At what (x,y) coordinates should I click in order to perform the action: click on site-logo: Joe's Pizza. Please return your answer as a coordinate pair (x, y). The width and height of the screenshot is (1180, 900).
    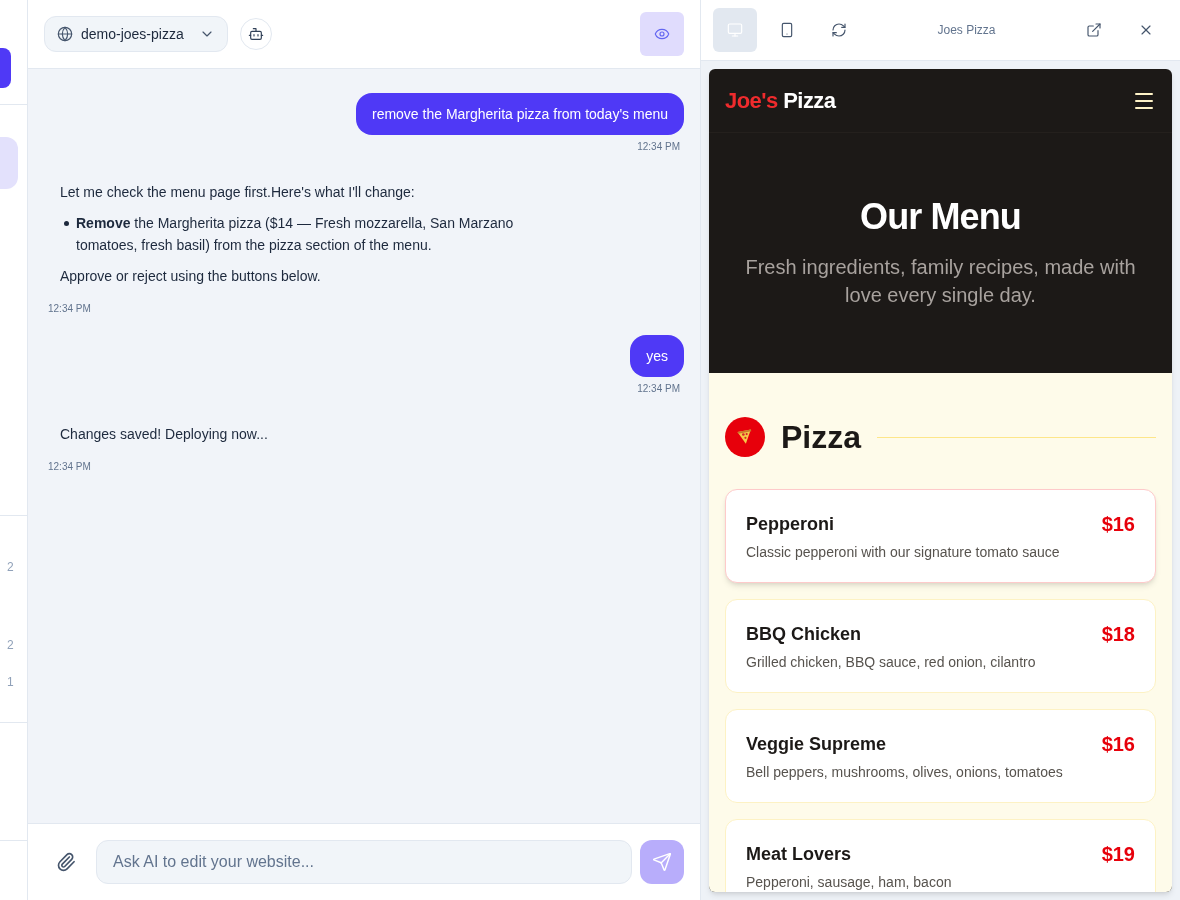
    Looking at the image, I should click on (780, 100).